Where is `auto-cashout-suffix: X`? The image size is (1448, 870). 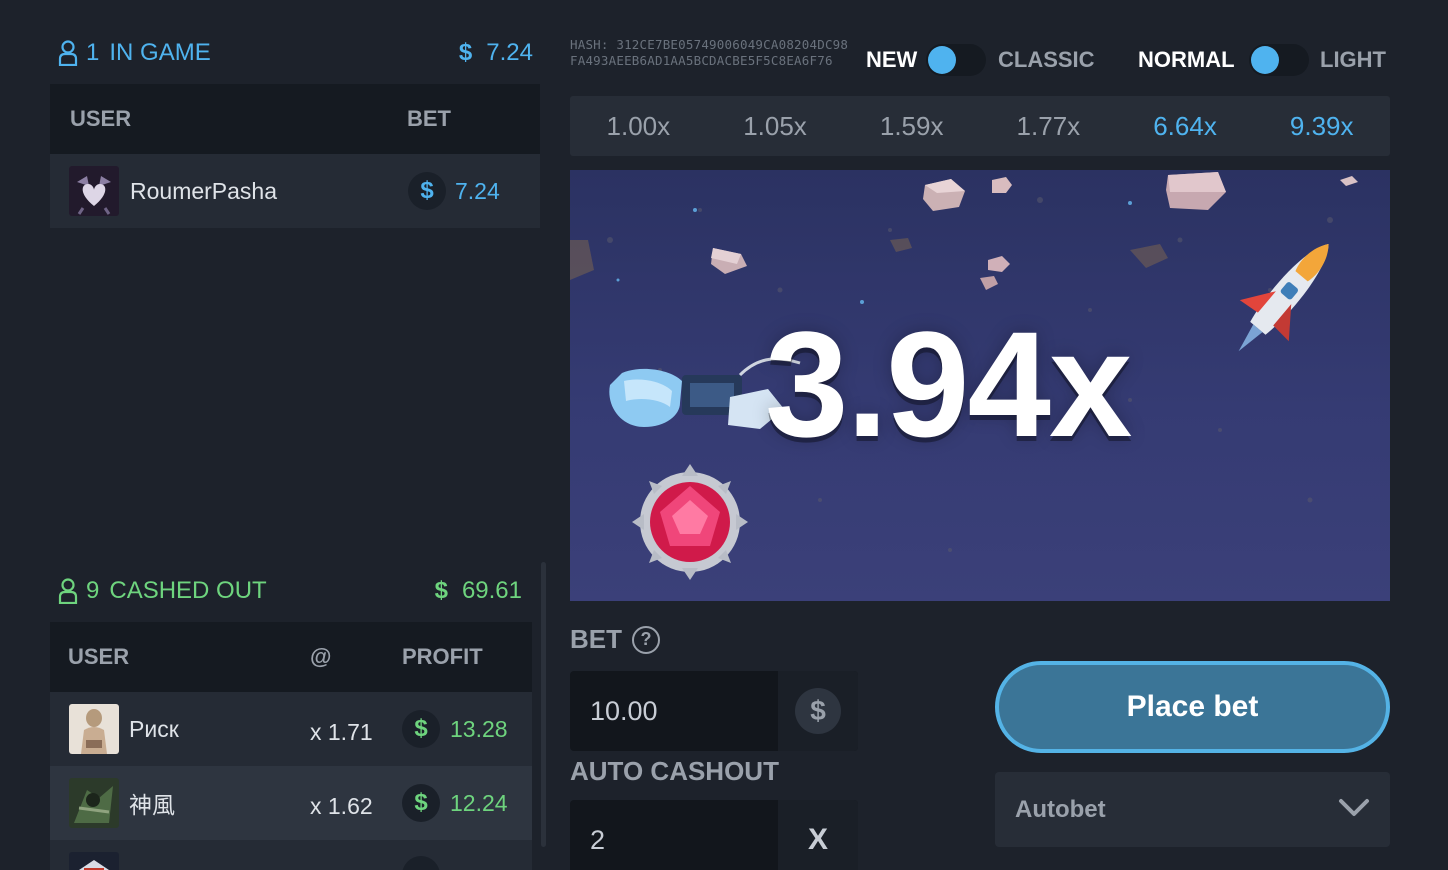 auto-cashout-suffix: X is located at coordinates (818, 835).